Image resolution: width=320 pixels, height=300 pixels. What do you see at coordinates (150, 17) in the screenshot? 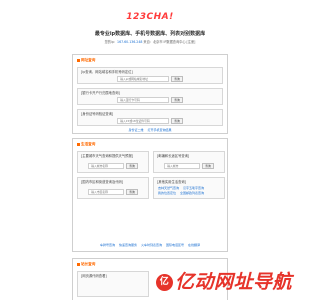
I see `site-logo: 123CHA!` at bounding box center [150, 17].